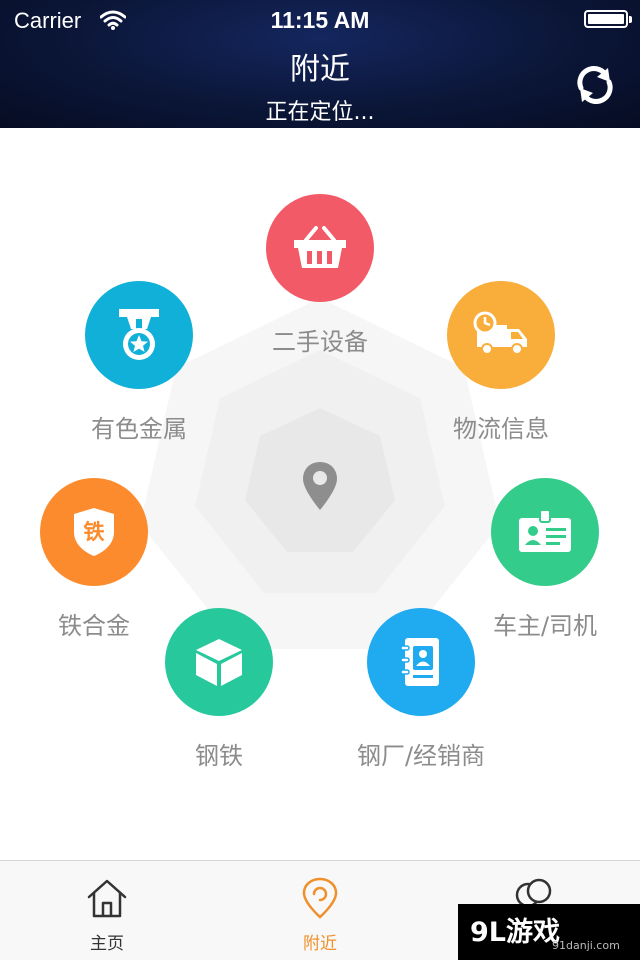 This screenshot has width=640, height=960. What do you see at coordinates (515, 932) in the screenshot?
I see `watermark-logo: 9L游戏` at bounding box center [515, 932].